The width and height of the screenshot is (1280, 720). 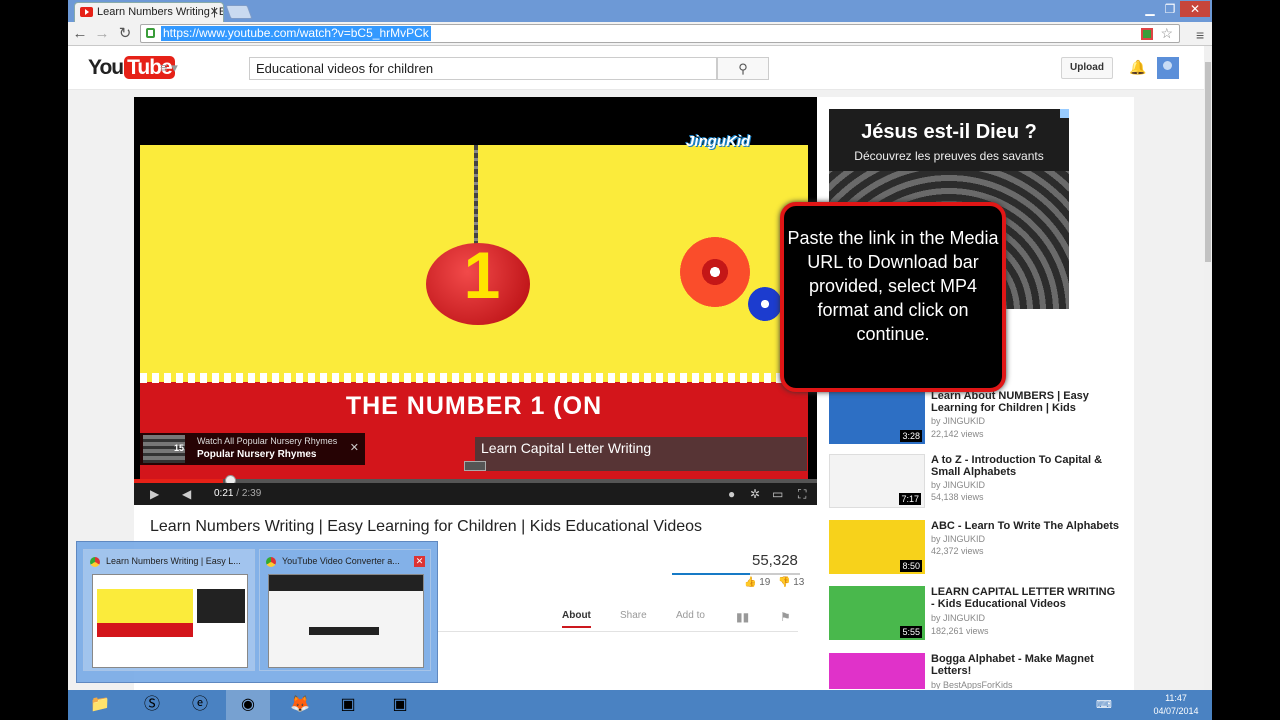 I want to click on ad-info-icon, so click(x=1064, y=113).